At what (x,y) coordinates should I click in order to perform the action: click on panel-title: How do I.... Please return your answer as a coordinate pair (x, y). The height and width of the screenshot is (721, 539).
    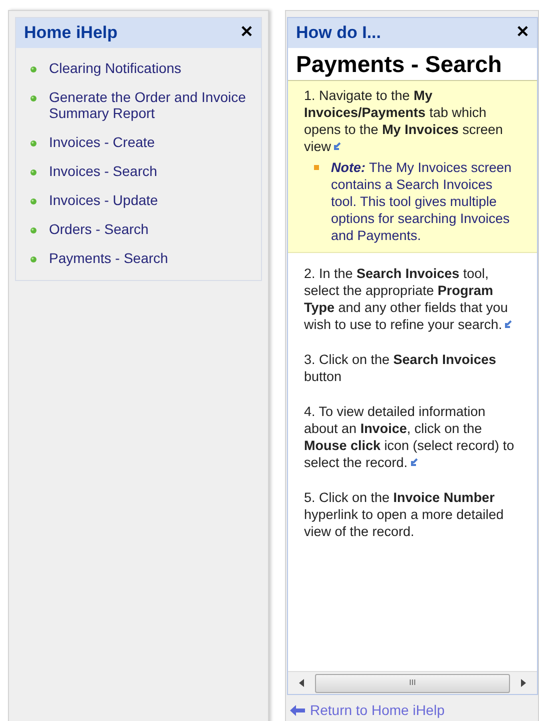
    Looking at the image, I should click on (338, 33).